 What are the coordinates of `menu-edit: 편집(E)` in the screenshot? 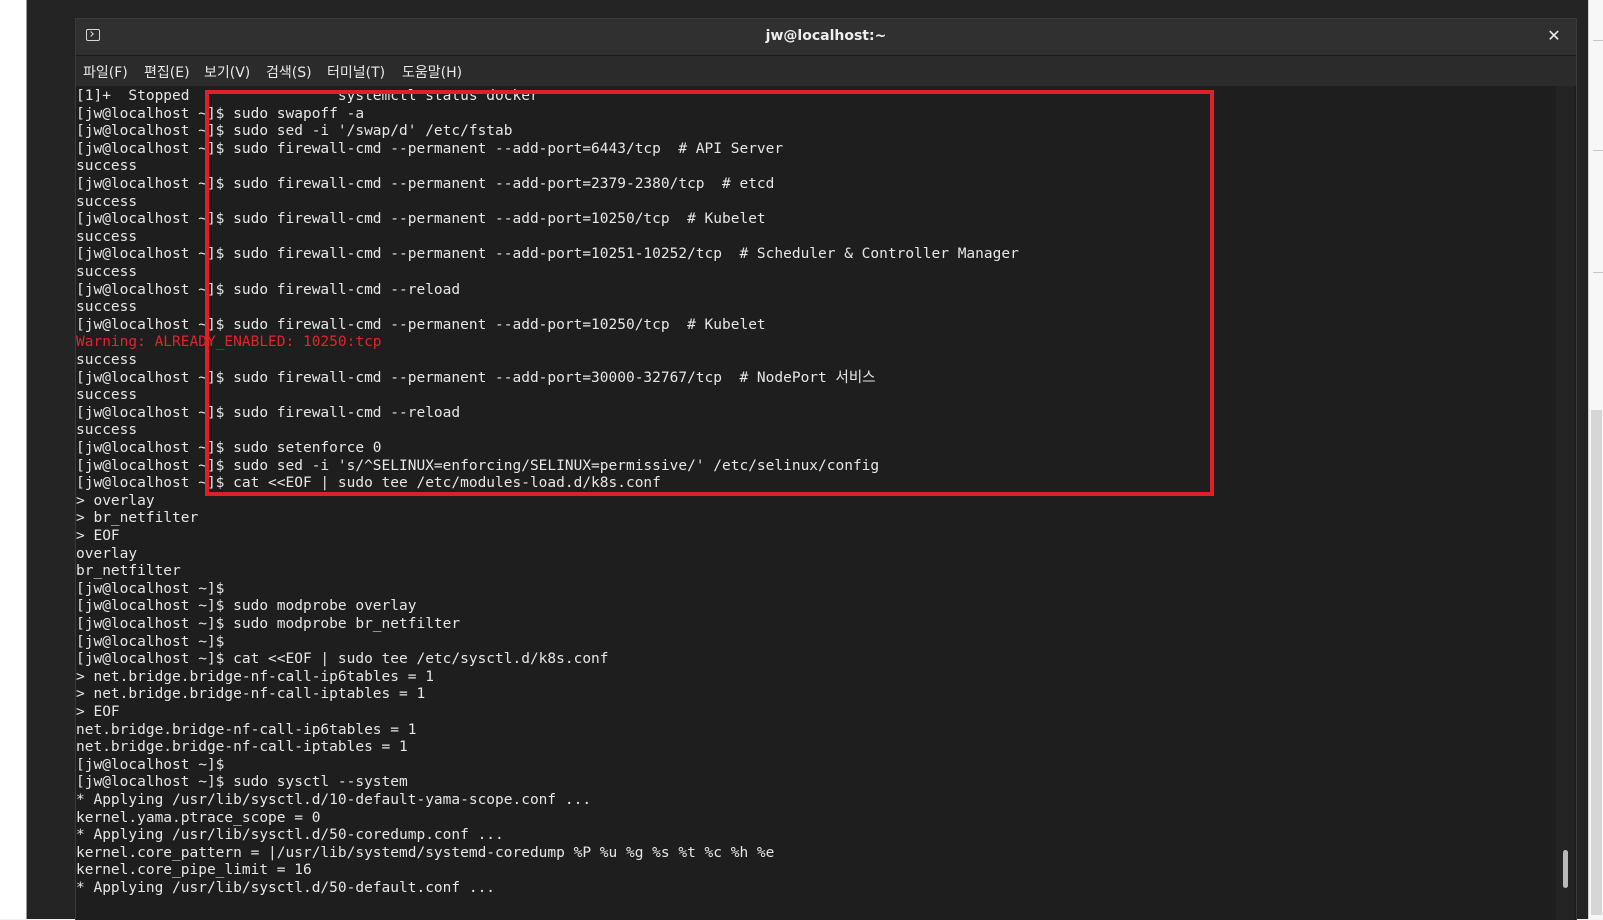 It's located at (167, 72).